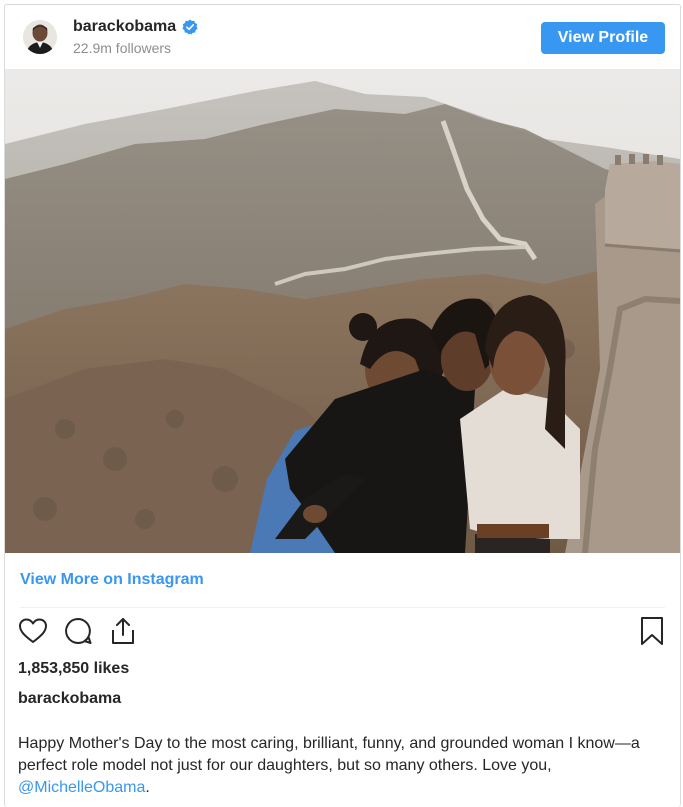 The height and width of the screenshot is (807, 683). I want to click on caption-end: ., so click(147, 787).